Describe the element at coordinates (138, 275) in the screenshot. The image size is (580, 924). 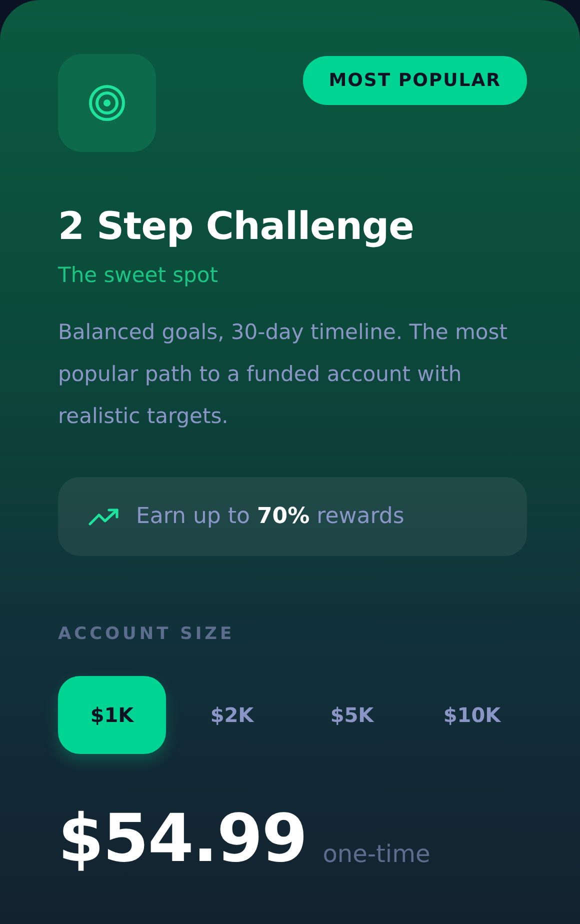
I see `card-subtitle: The sweet spot` at that location.